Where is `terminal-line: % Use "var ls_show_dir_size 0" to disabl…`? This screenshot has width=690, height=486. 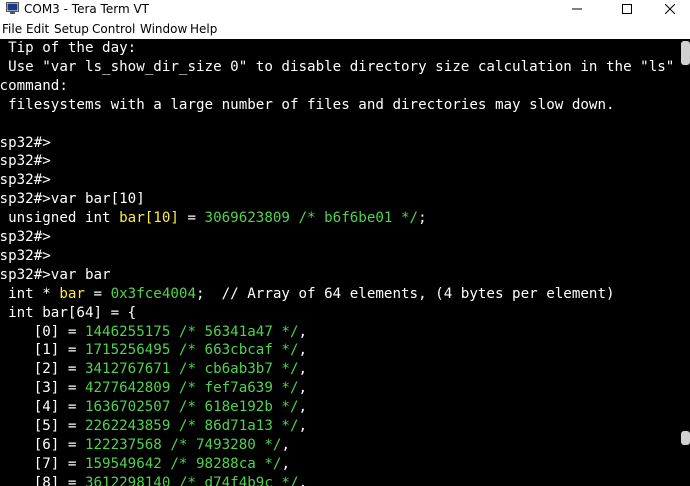 terminal-line: % Use "var ls_show_dir_size 0" to disabl… is located at coordinates (337, 67).